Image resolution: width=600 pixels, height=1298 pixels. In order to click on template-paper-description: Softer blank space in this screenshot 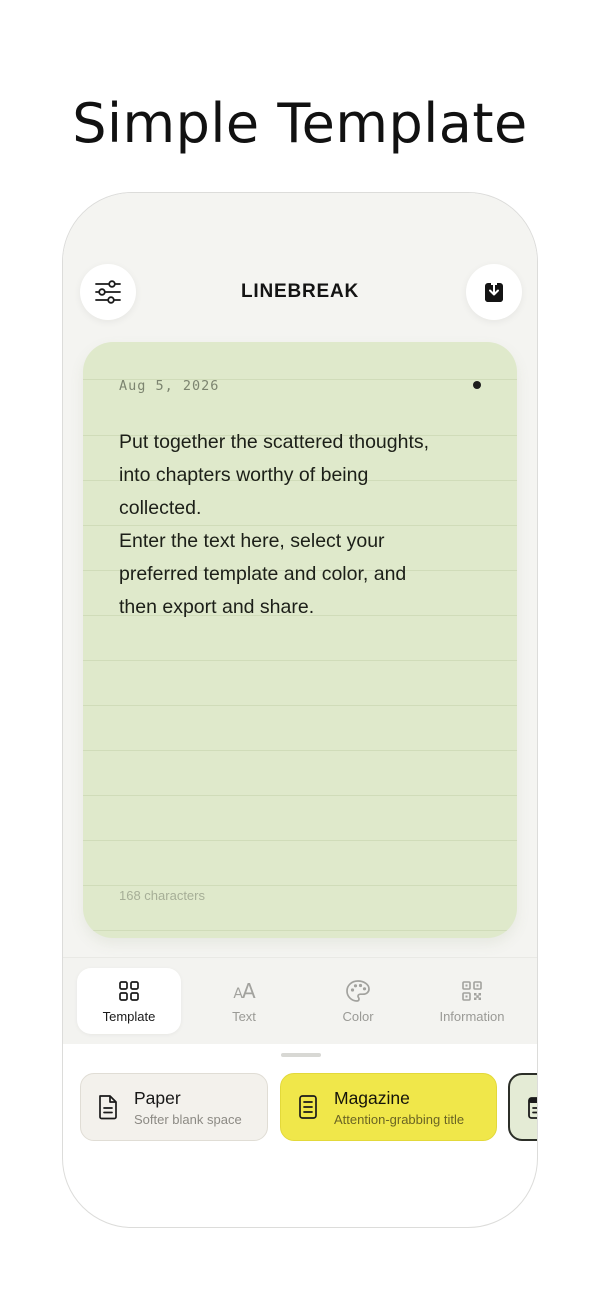, I will do `click(188, 1119)`.